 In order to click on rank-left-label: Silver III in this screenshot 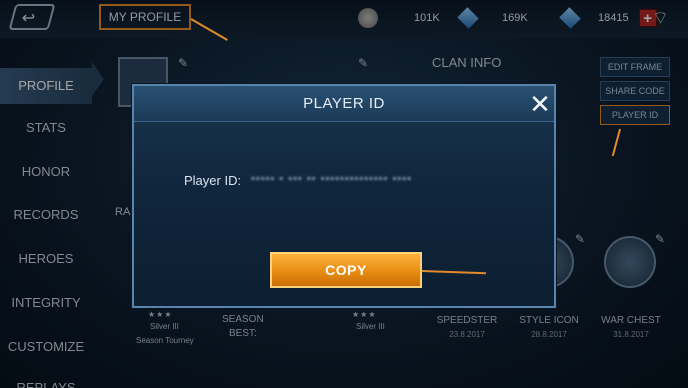, I will do `click(164, 326)`.